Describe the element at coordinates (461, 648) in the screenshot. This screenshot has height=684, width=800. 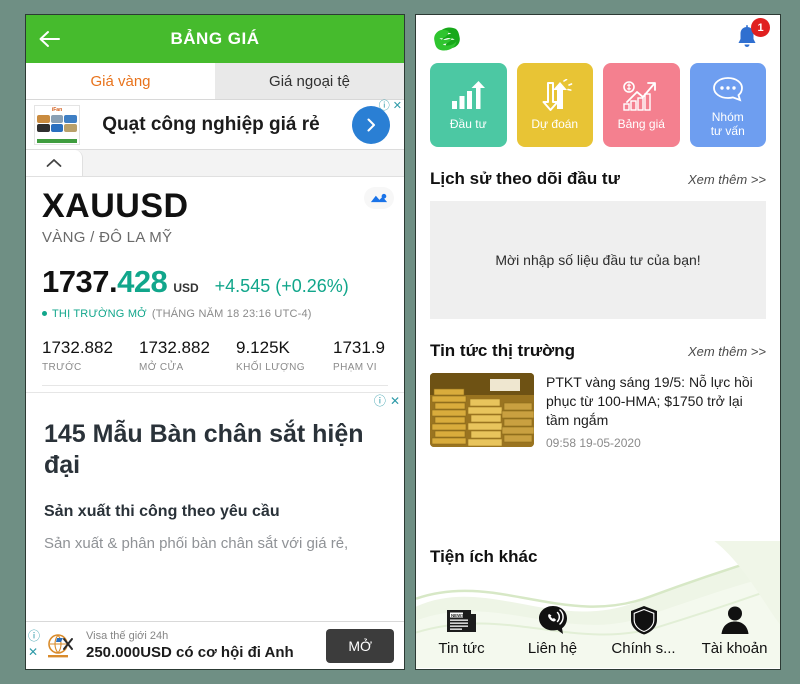
I see `utility-news-label: Tin tức` at that location.